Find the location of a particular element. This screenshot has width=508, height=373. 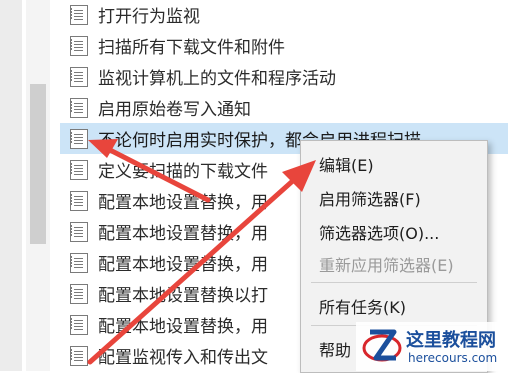

menu-item-enable-filter: 启用筛选器(F) is located at coordinates (370, 198).